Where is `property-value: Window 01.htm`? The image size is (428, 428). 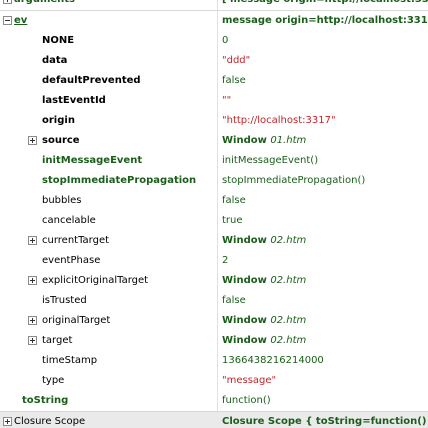
property-value: Window 01.htm is located at coordinates (264, 141).